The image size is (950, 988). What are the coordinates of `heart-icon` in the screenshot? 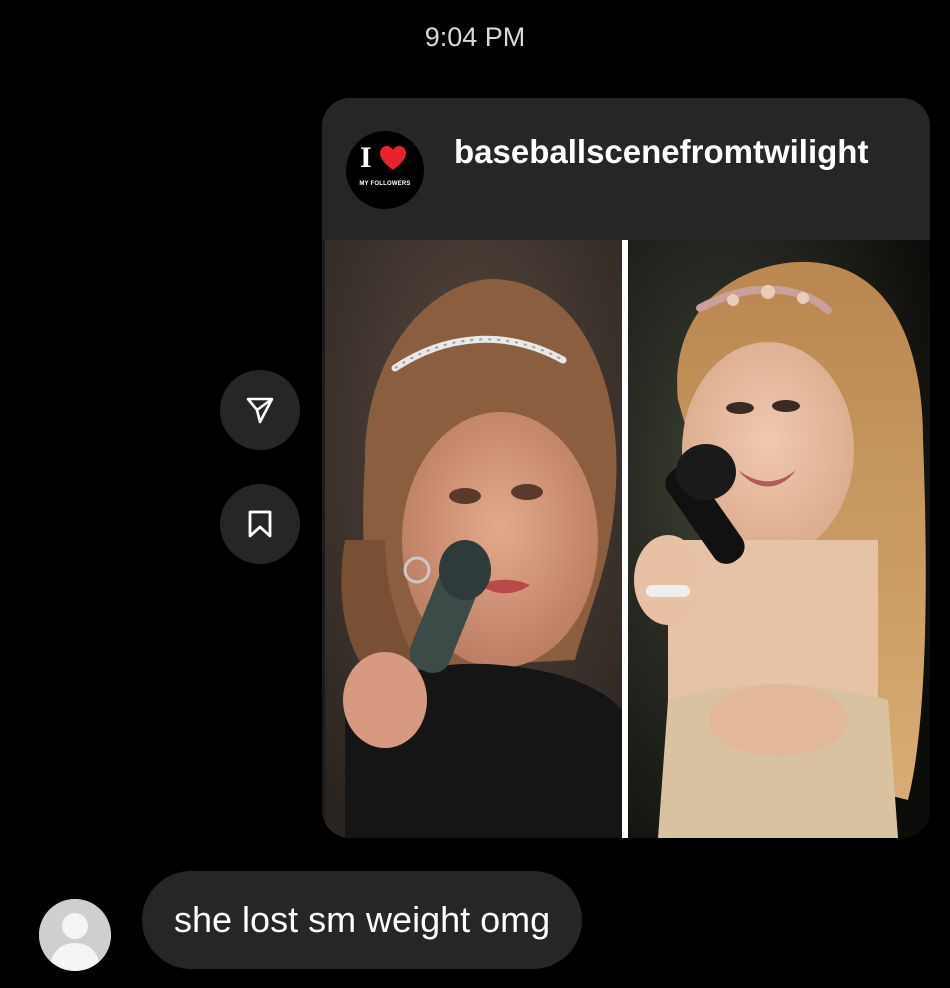 It's located at (393, 158).